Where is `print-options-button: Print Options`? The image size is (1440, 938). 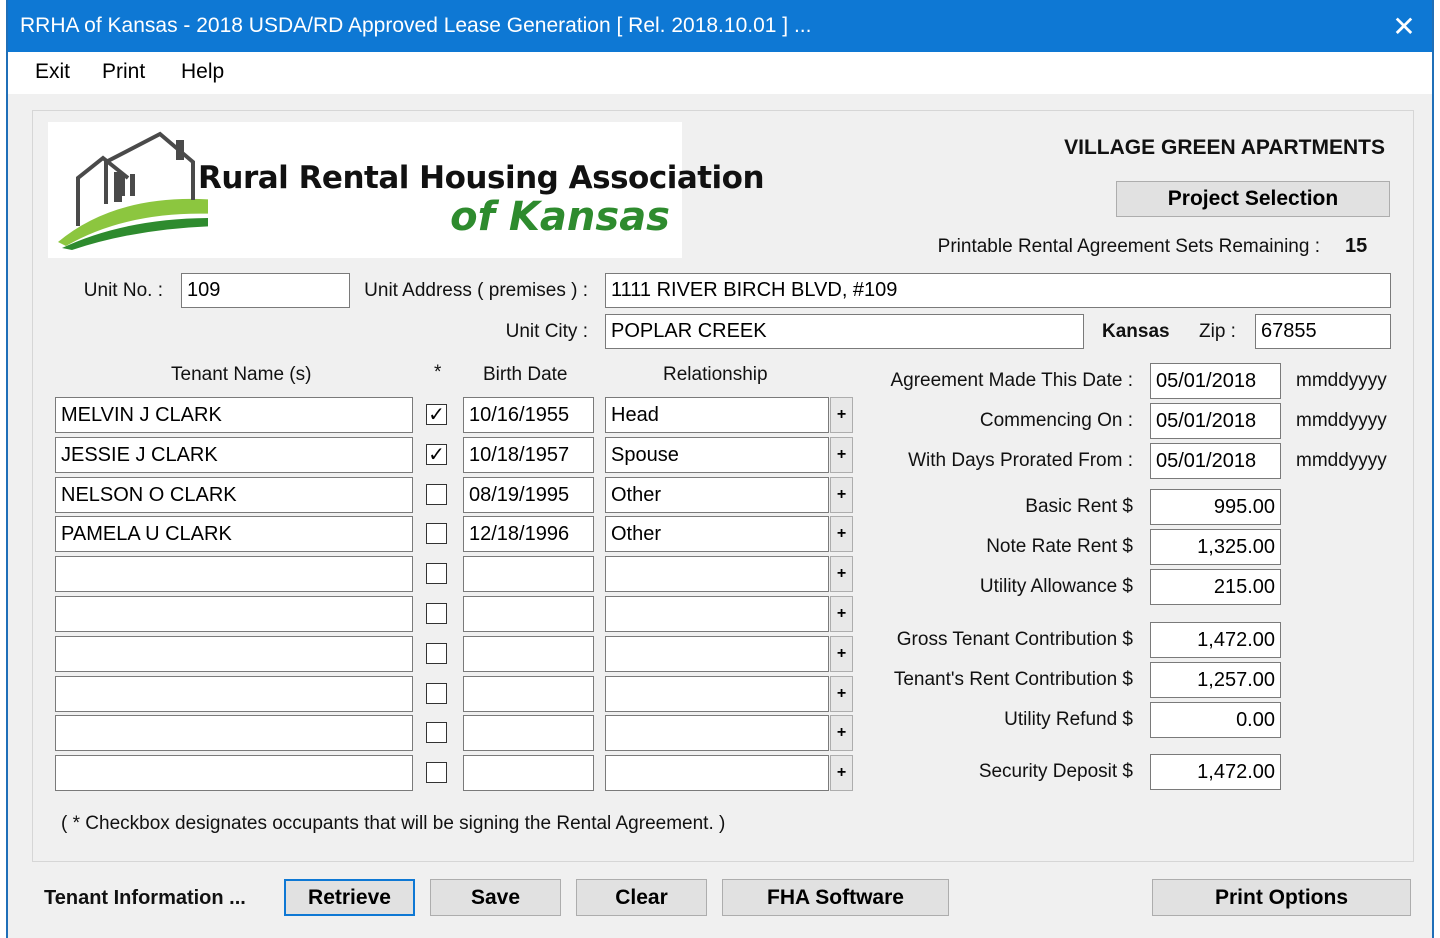 print-options-button: Print Options is located at coordinates (1281, 897).